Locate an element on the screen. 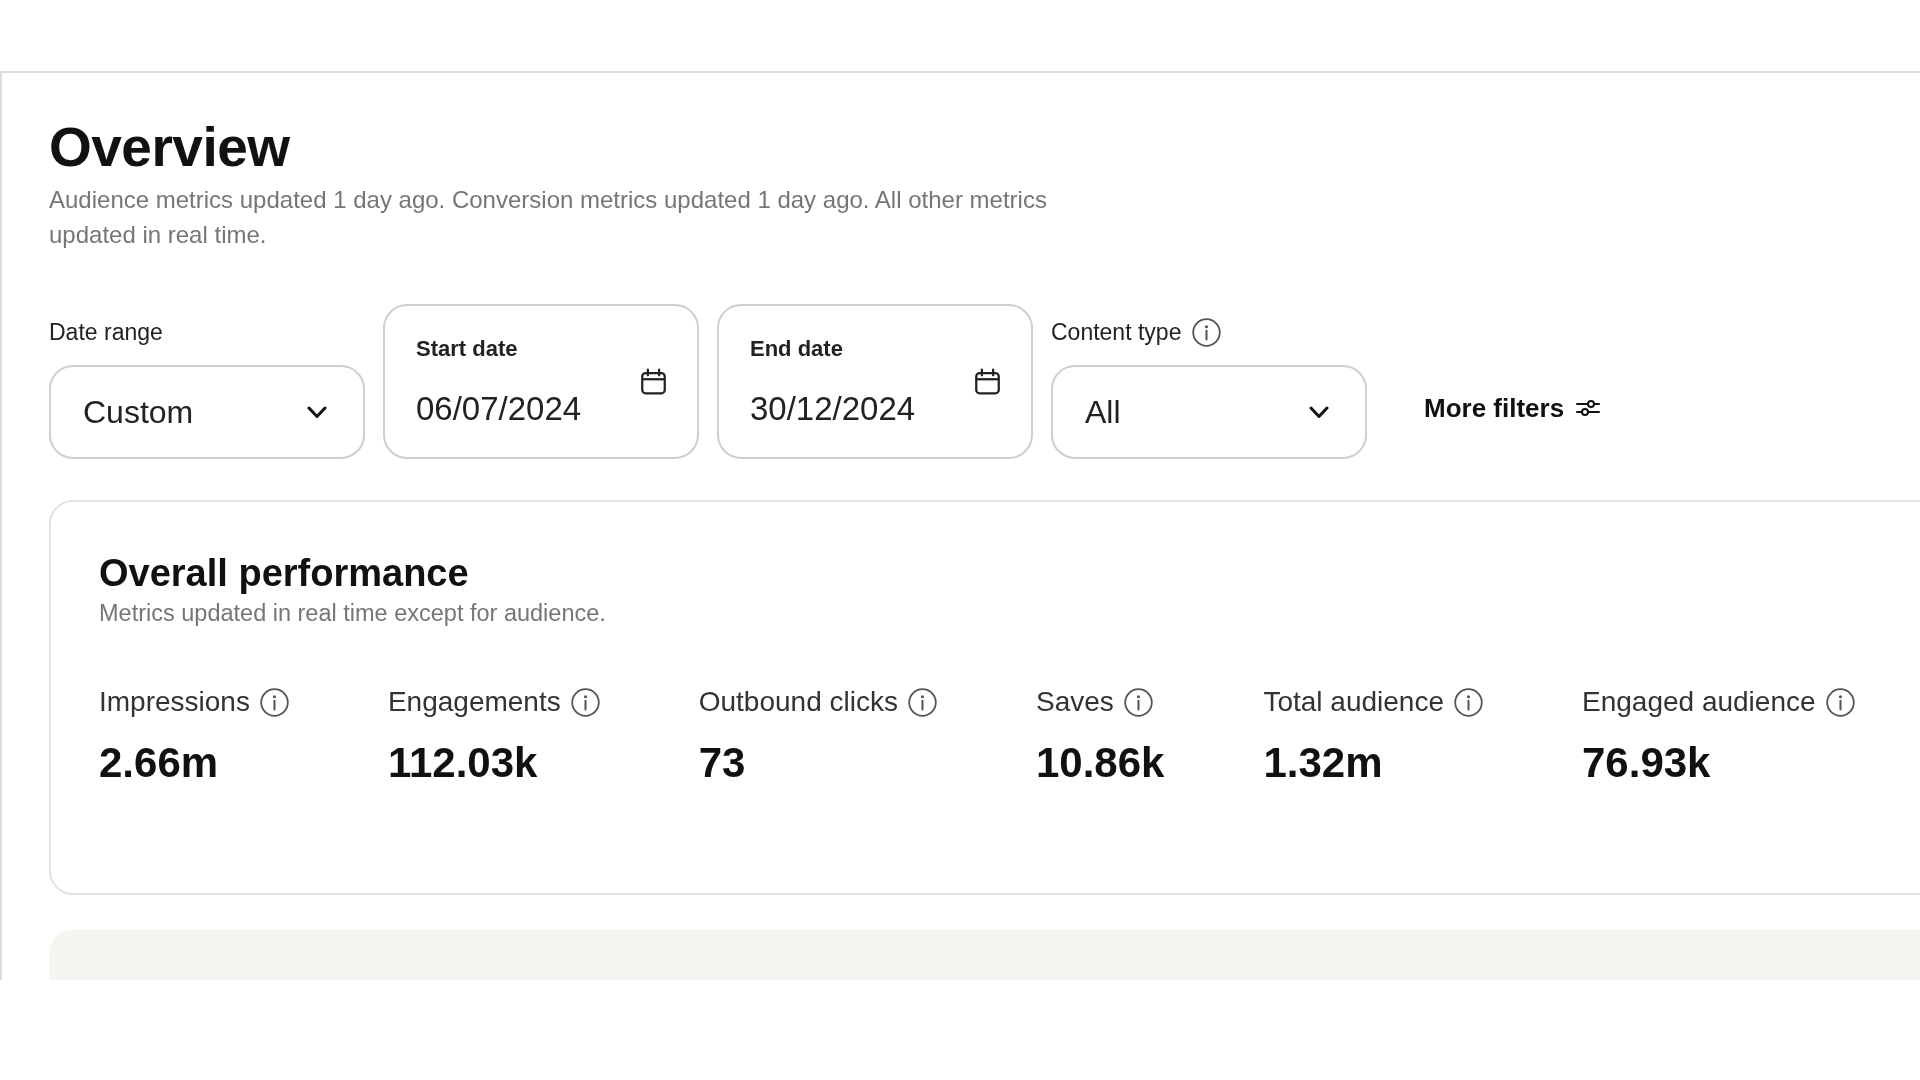  dropdown: All is located at coordinates (1209, 412).